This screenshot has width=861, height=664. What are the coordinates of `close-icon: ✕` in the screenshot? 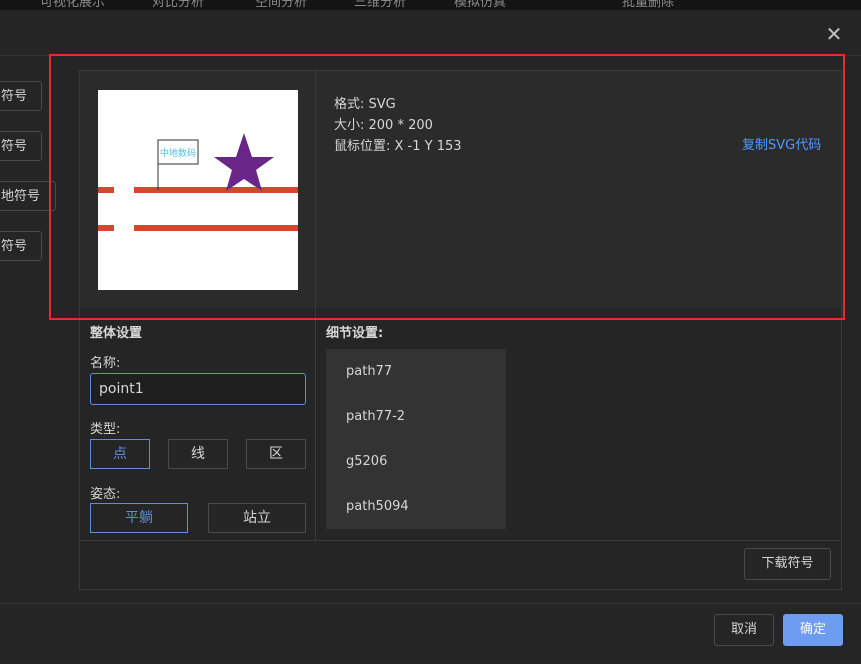 It's located at (834, 34).